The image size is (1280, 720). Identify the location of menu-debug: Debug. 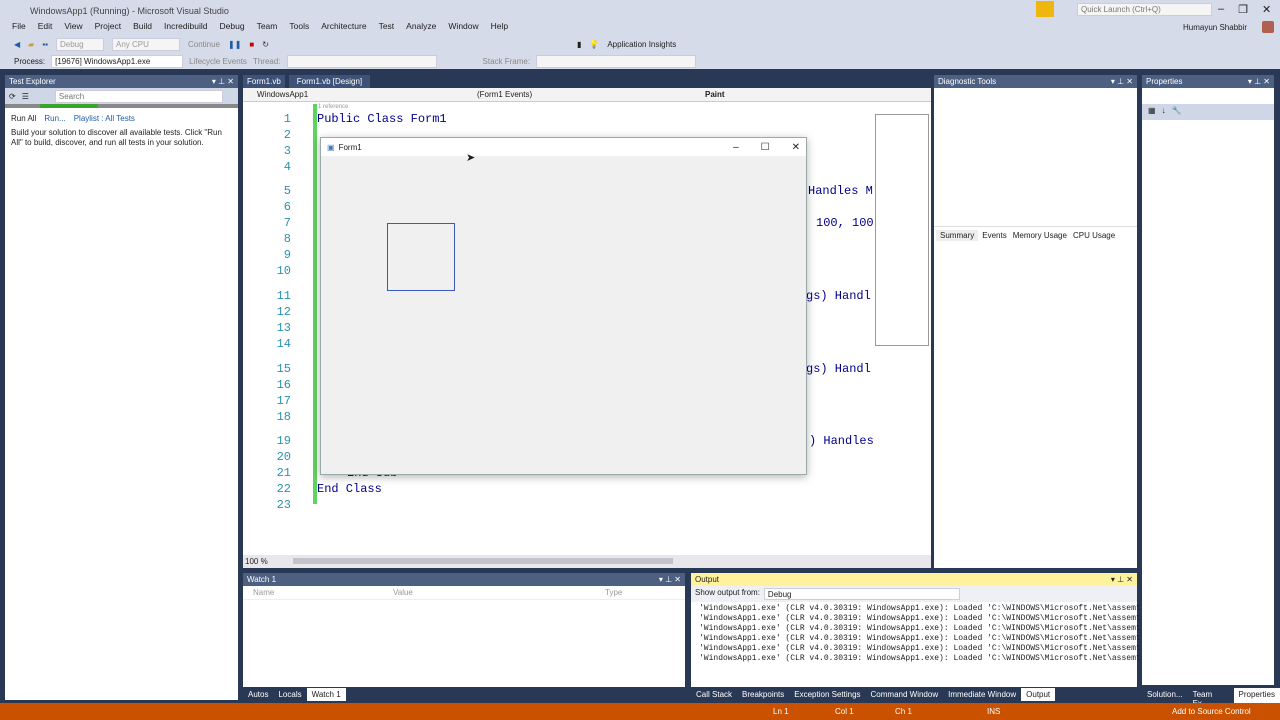
(232, 26).